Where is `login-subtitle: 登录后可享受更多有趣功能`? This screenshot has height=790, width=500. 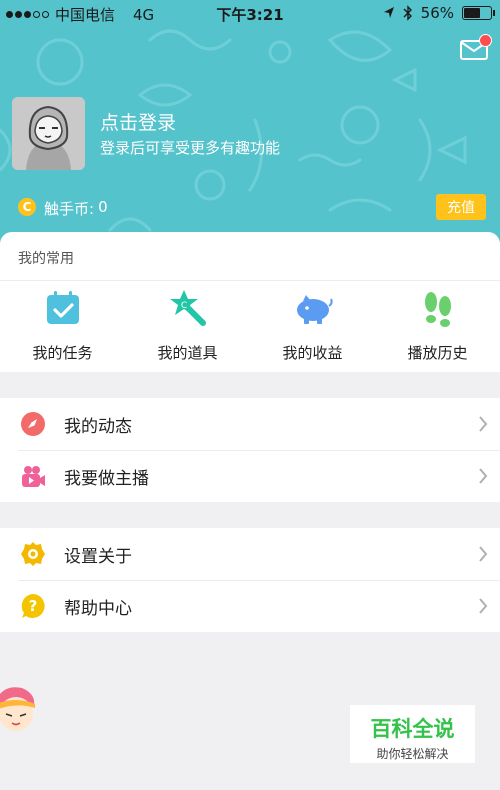 login-subtitle: 登录后可享受更多有趣功能 is located at coordinates (190, 148).